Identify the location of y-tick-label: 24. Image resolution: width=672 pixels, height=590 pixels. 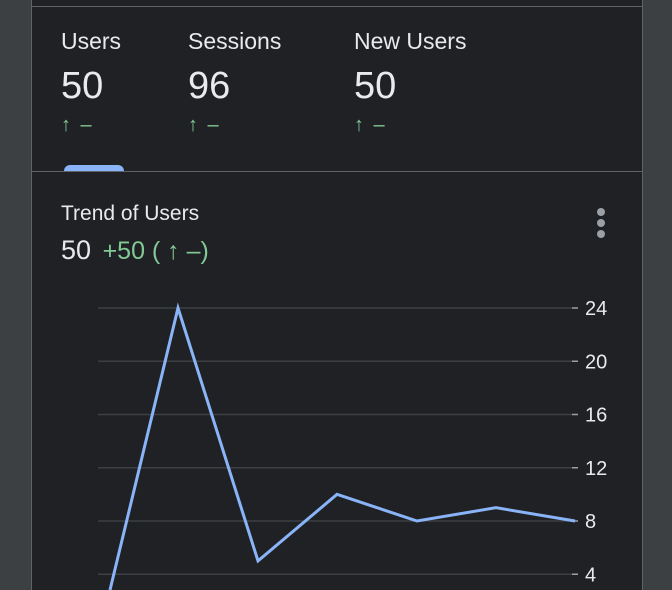
(596, 309).